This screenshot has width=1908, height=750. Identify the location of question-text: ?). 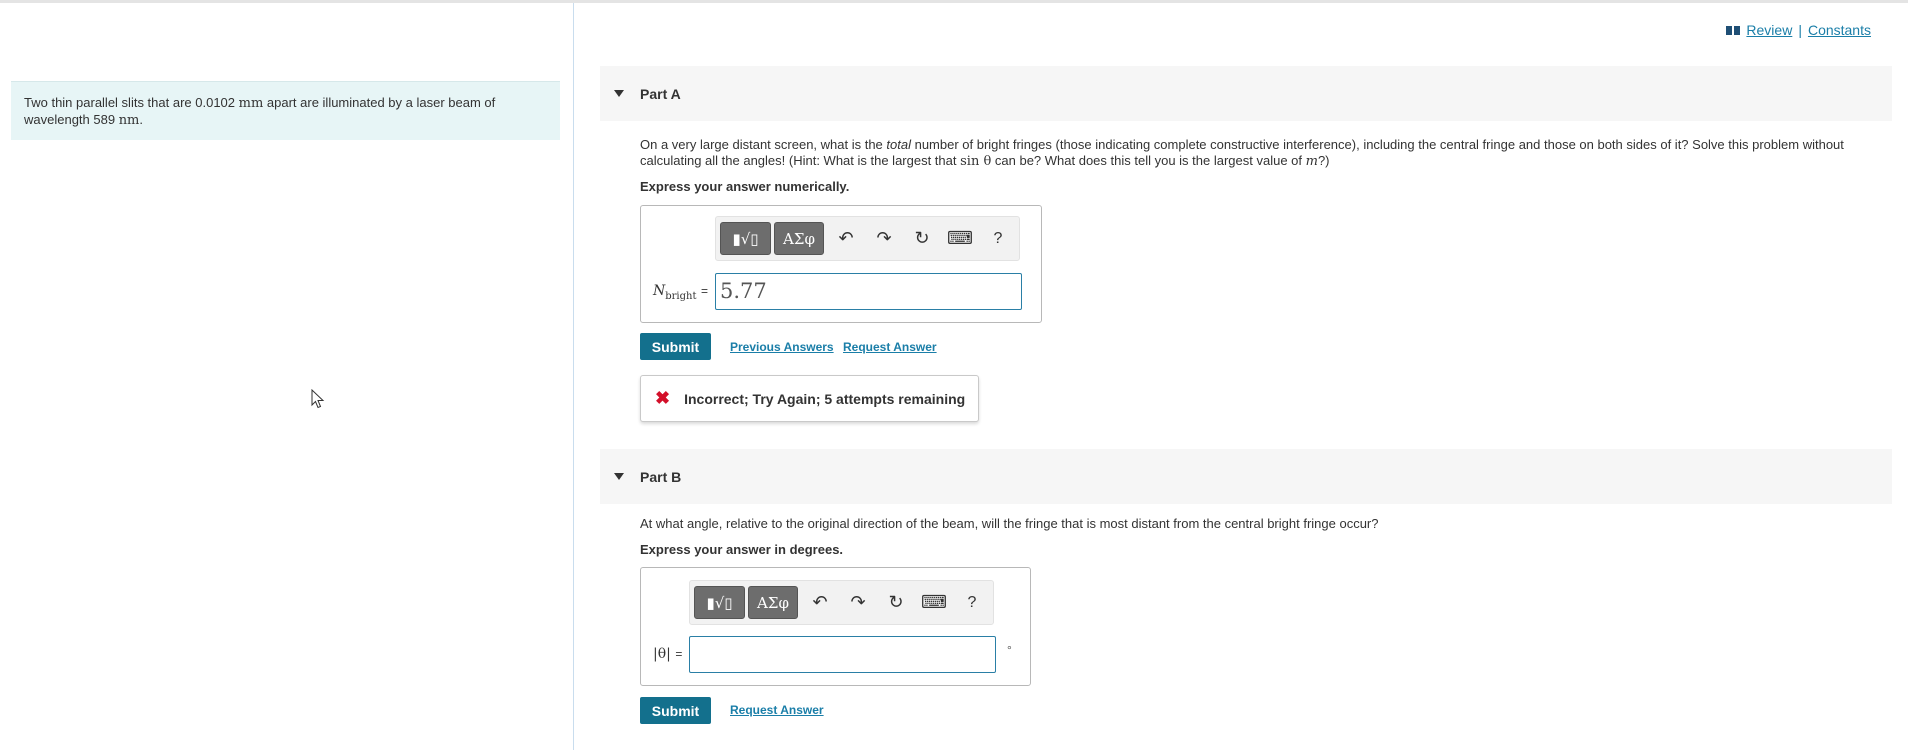
(1323, 160).